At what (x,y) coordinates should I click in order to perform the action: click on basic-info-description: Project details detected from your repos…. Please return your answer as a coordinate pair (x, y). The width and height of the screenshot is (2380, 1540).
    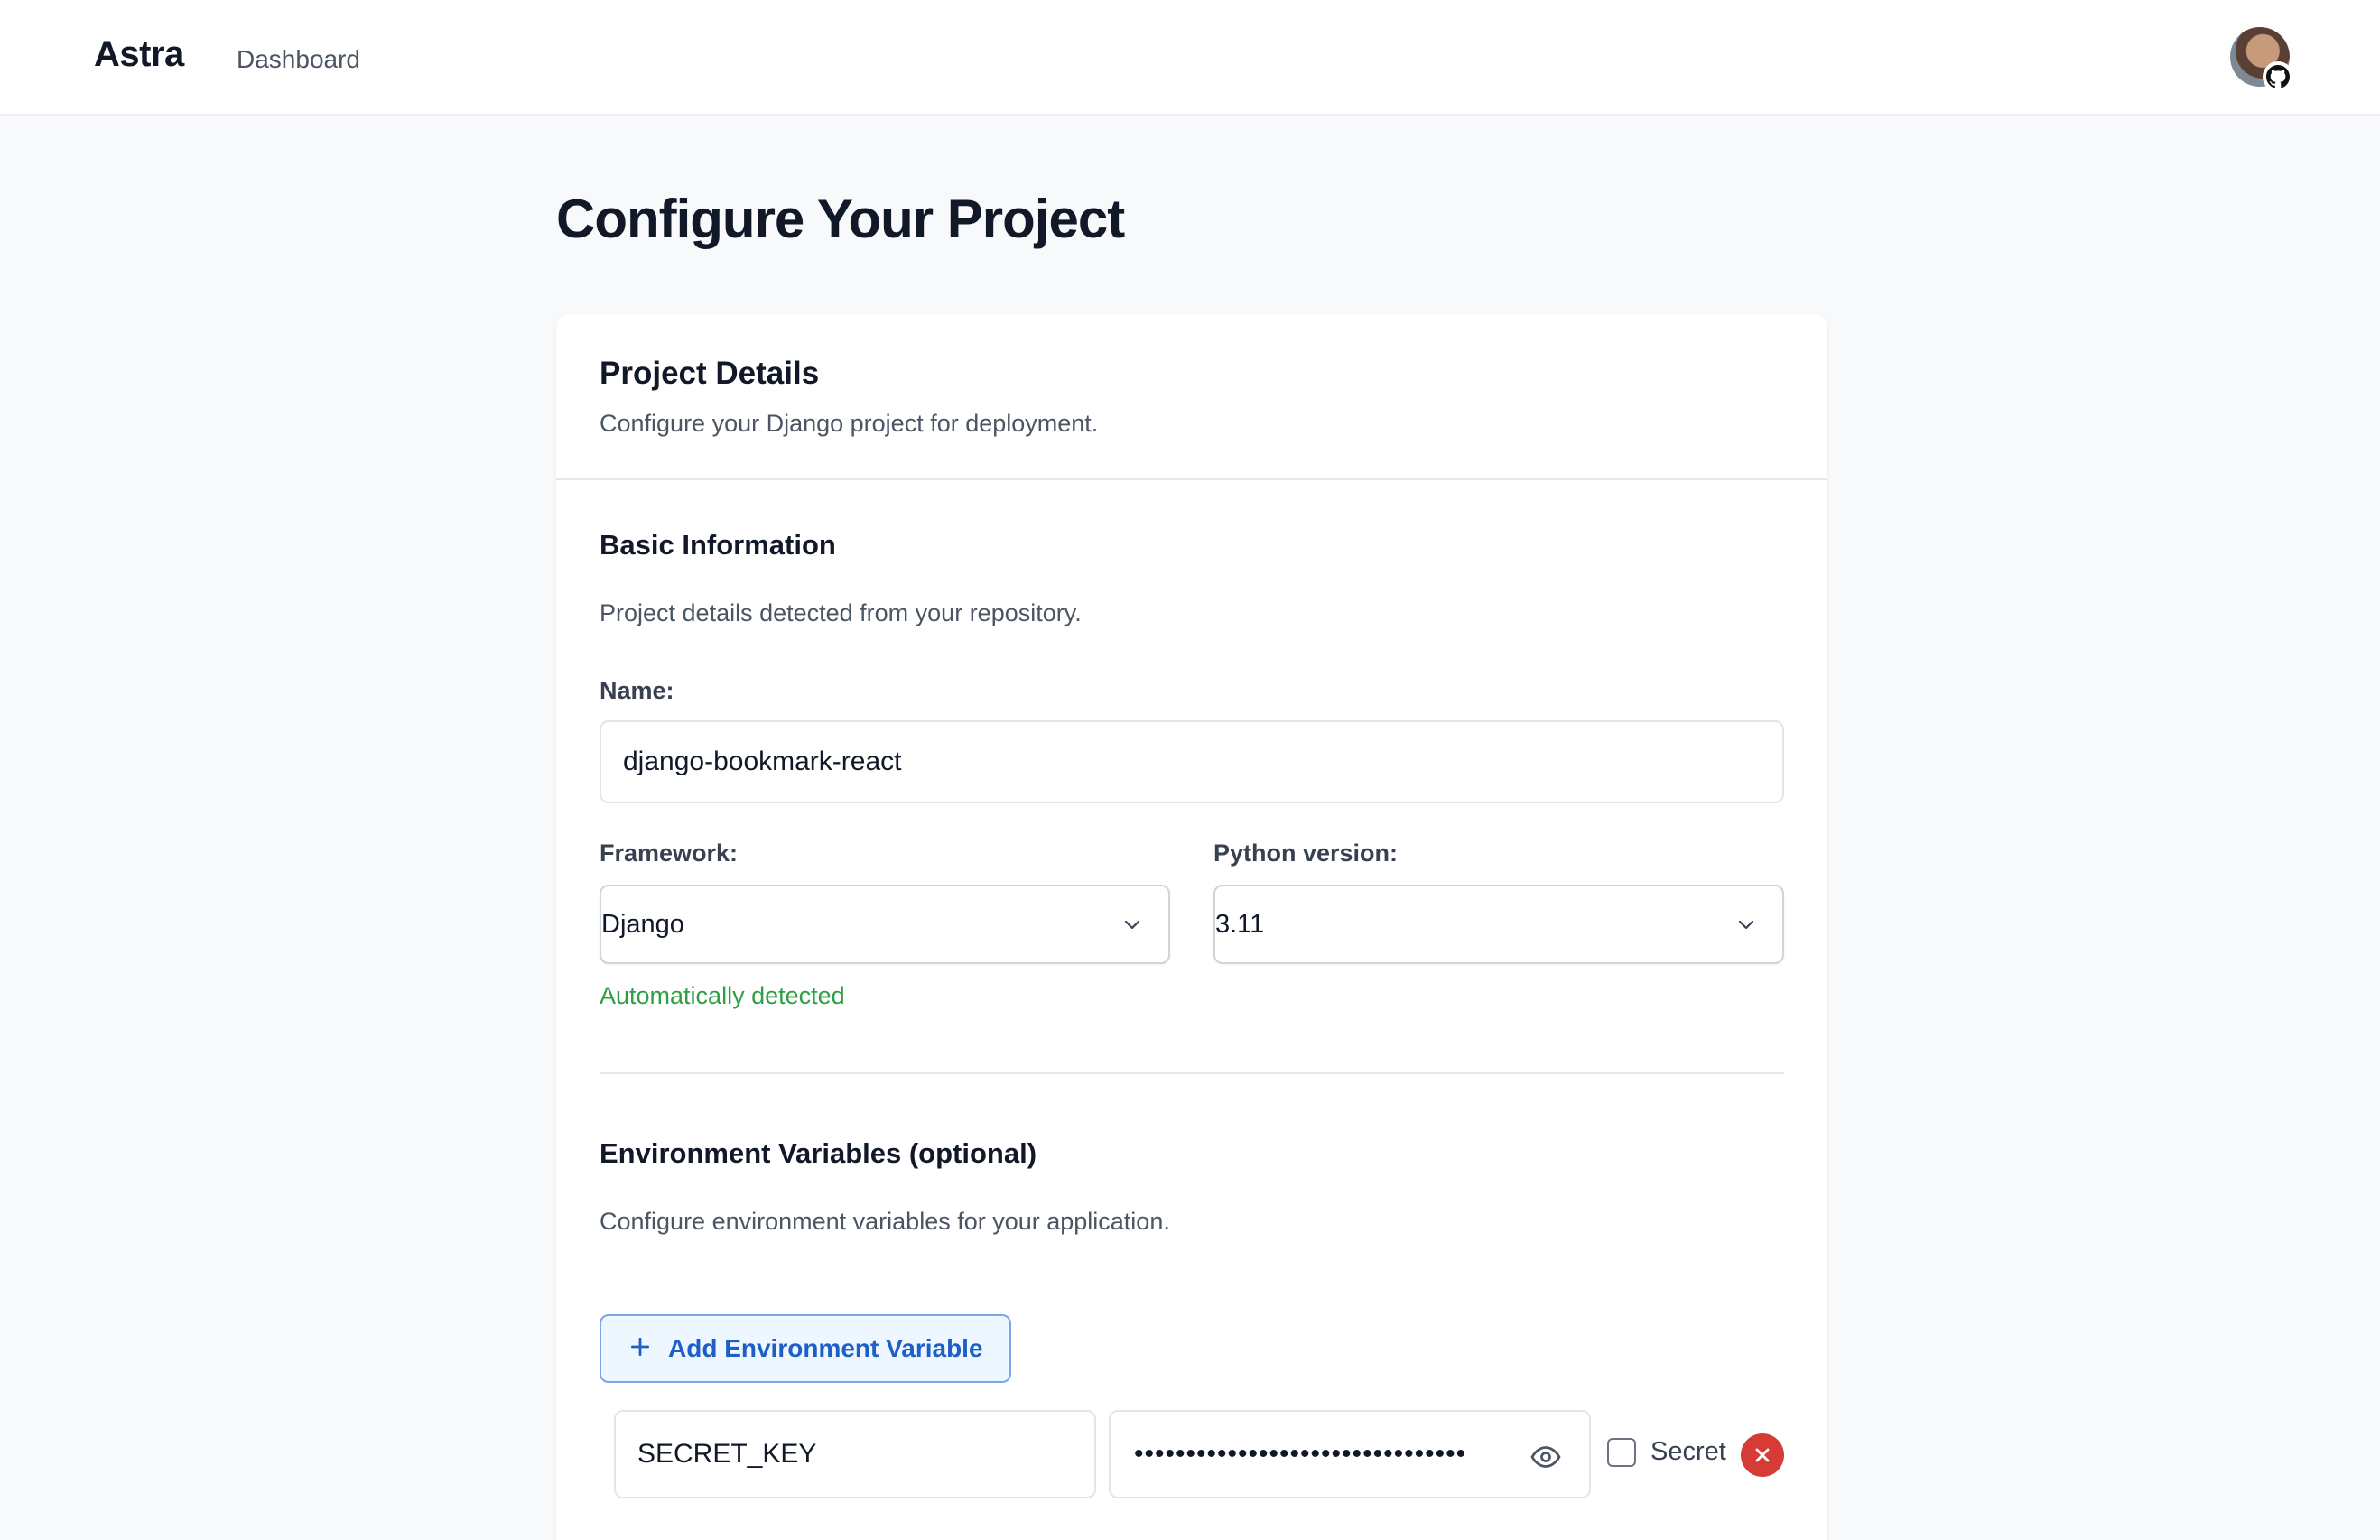
    Looking at the image, I should click on (841, 612).